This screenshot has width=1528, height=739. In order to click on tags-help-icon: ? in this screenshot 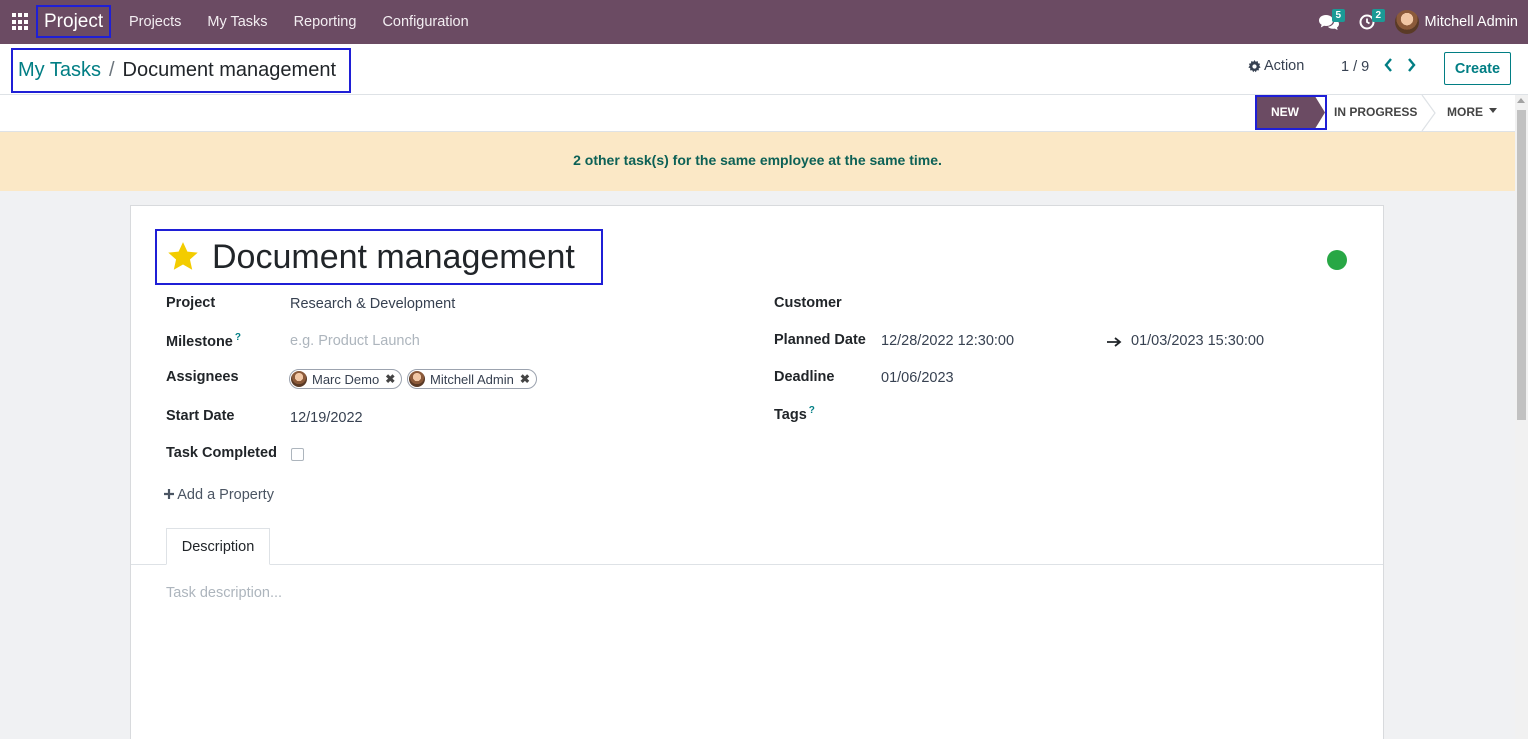, I will do `click(812, 410)`.